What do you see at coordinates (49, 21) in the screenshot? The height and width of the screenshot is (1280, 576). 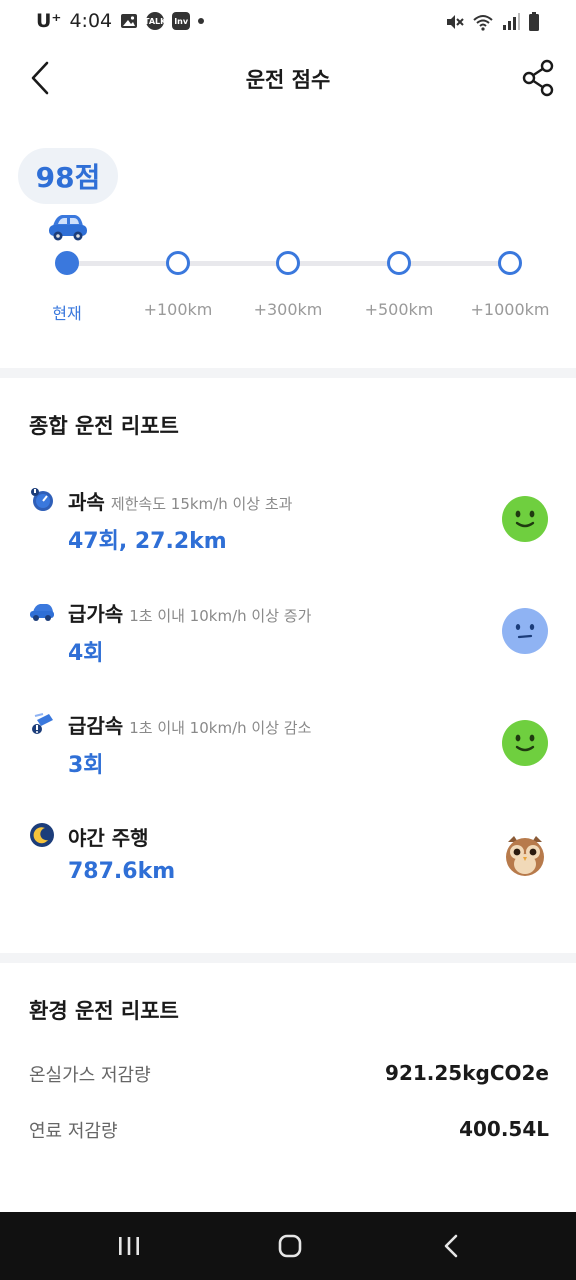 I see `carrier-label: U⁺` at bounding box center [49, 21].